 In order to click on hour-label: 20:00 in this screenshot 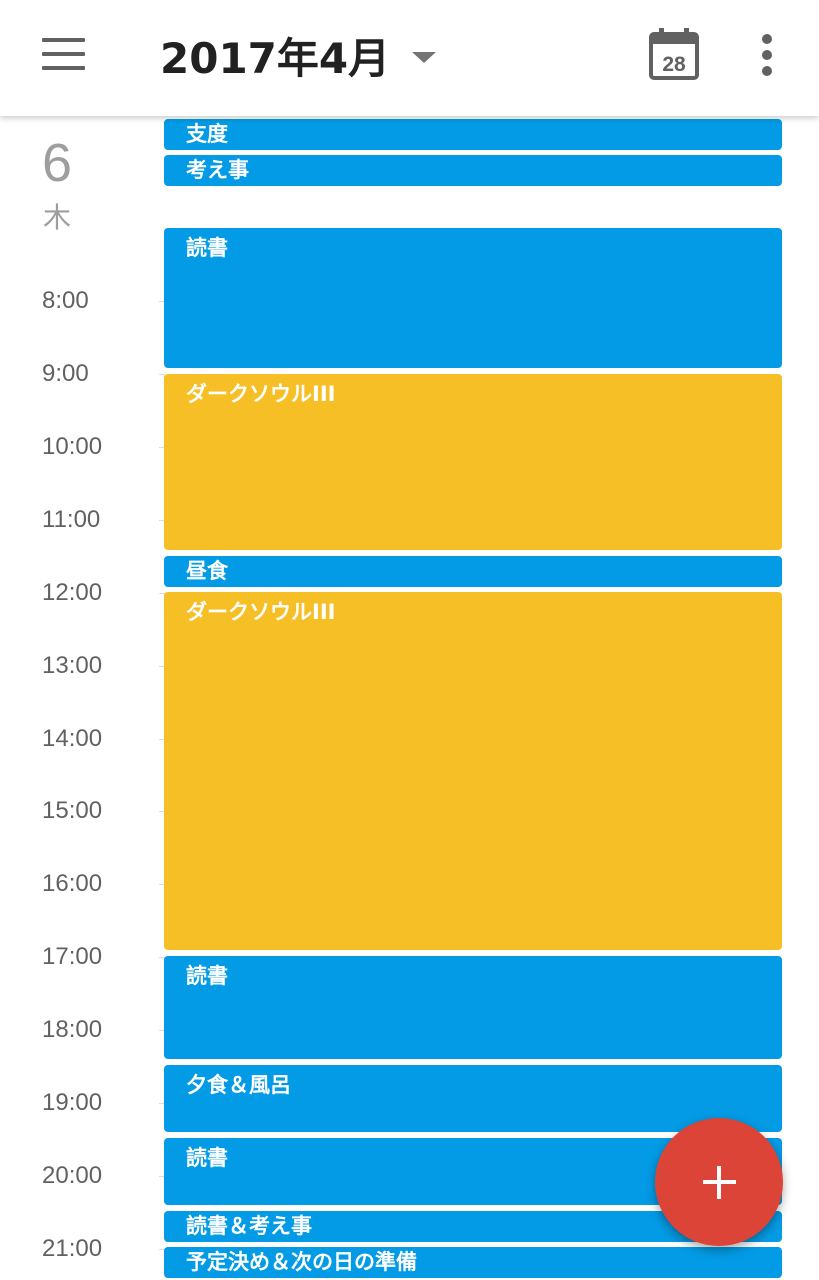, I will do `click(72, 1175)`.